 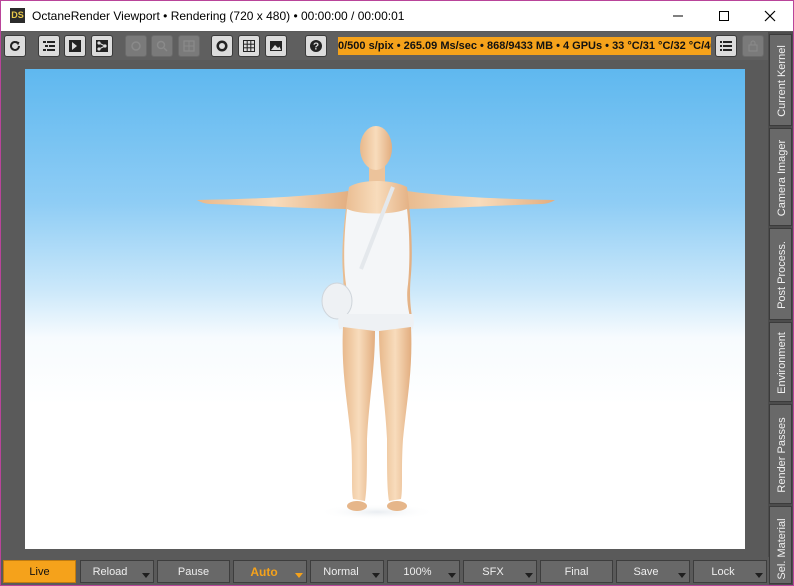 I want to click on save-button: Save, so click(x=653, y=571).